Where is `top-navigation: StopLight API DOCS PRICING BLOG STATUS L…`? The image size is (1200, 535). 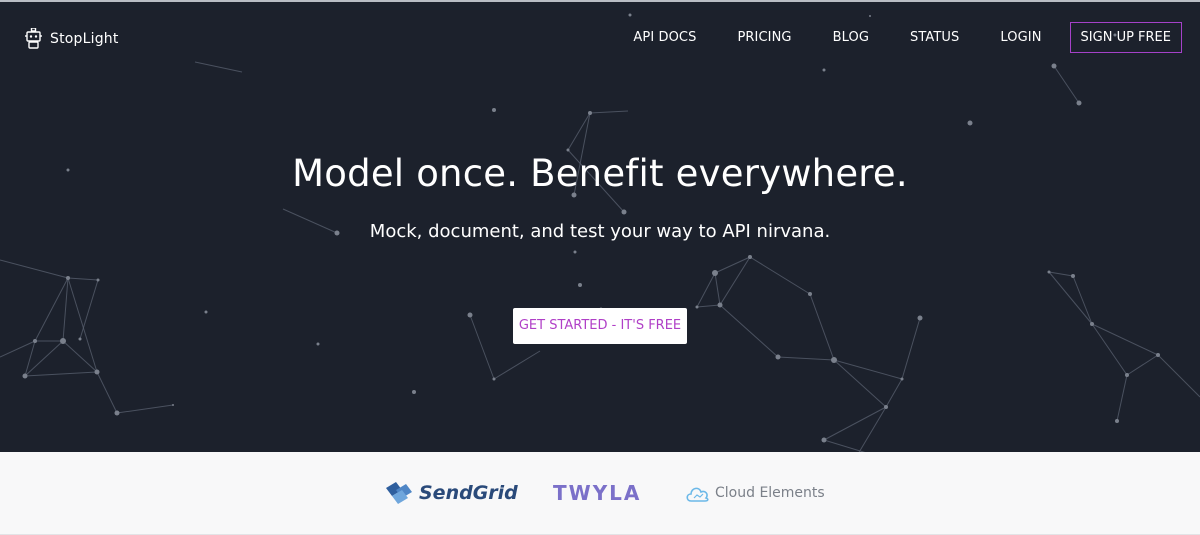
top-navigation: StopLight API DOCS PRICING BLOG STATUS L… is located at coordinates (600, 39).